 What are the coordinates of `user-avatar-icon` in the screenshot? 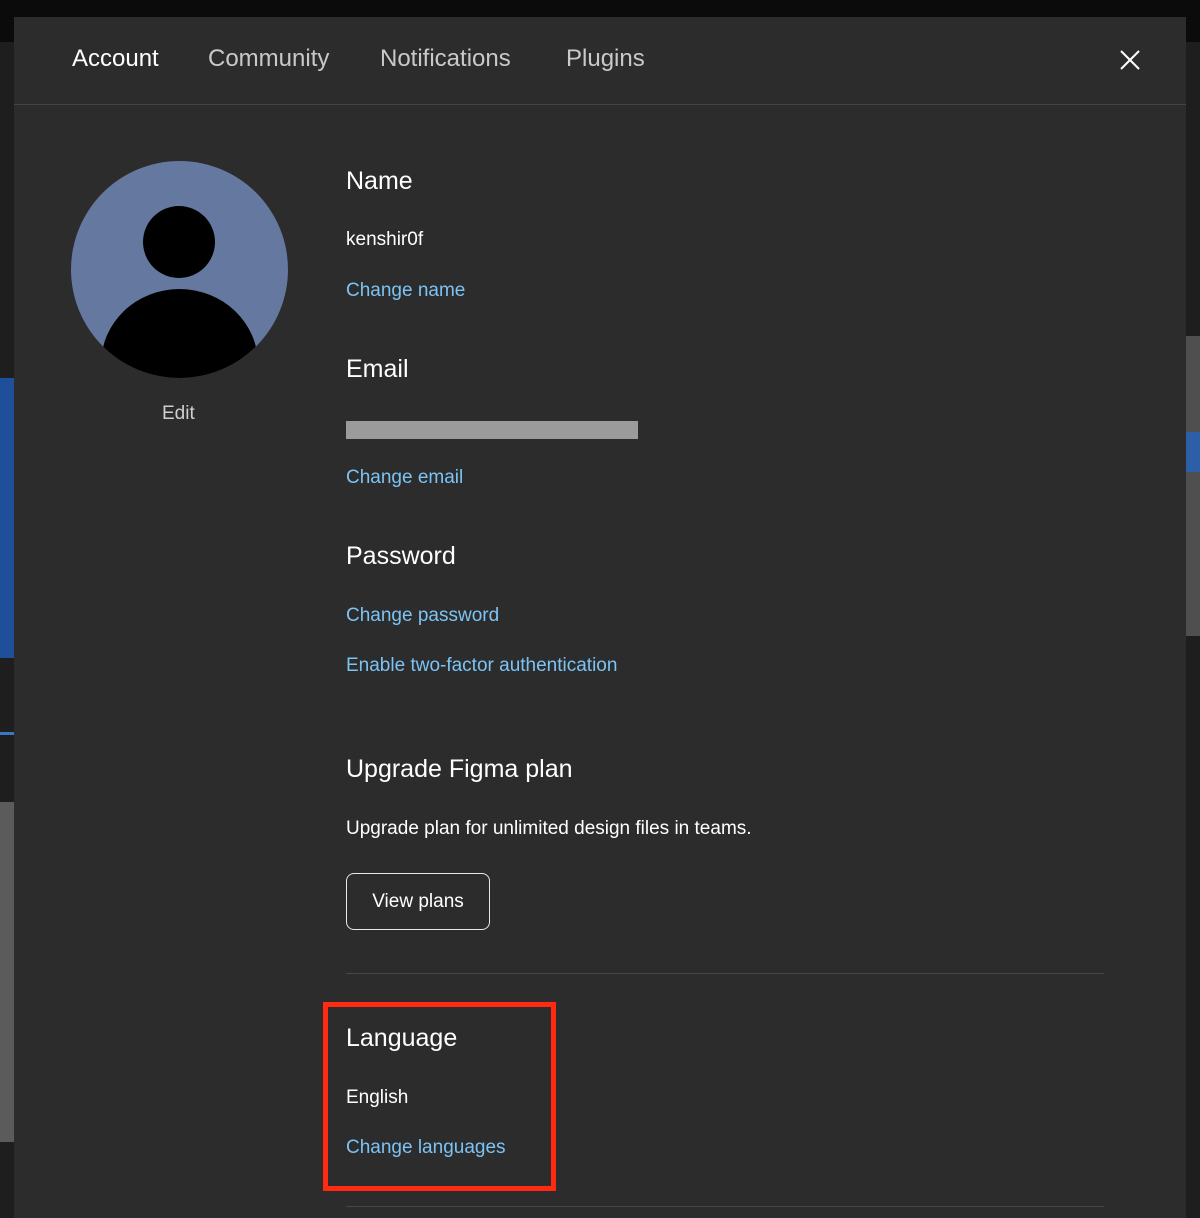 It's located at (179, 269).